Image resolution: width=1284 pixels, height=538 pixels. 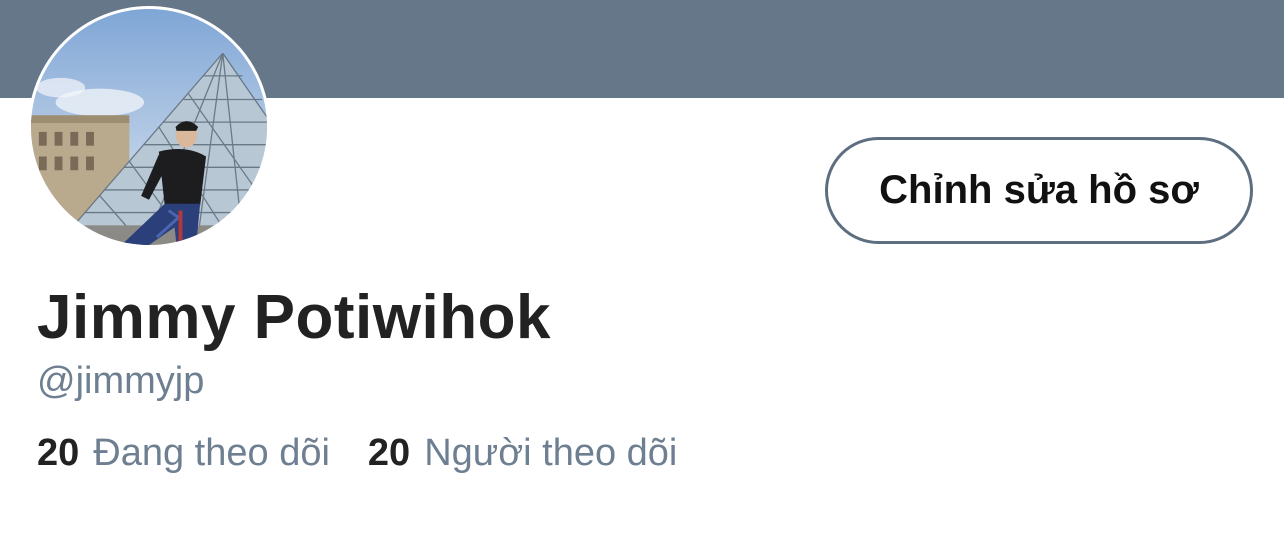 What do you see at coordinates (389, 453) in the screenshot?
I see `followers-count: 20` at bounding box center [389, 453].